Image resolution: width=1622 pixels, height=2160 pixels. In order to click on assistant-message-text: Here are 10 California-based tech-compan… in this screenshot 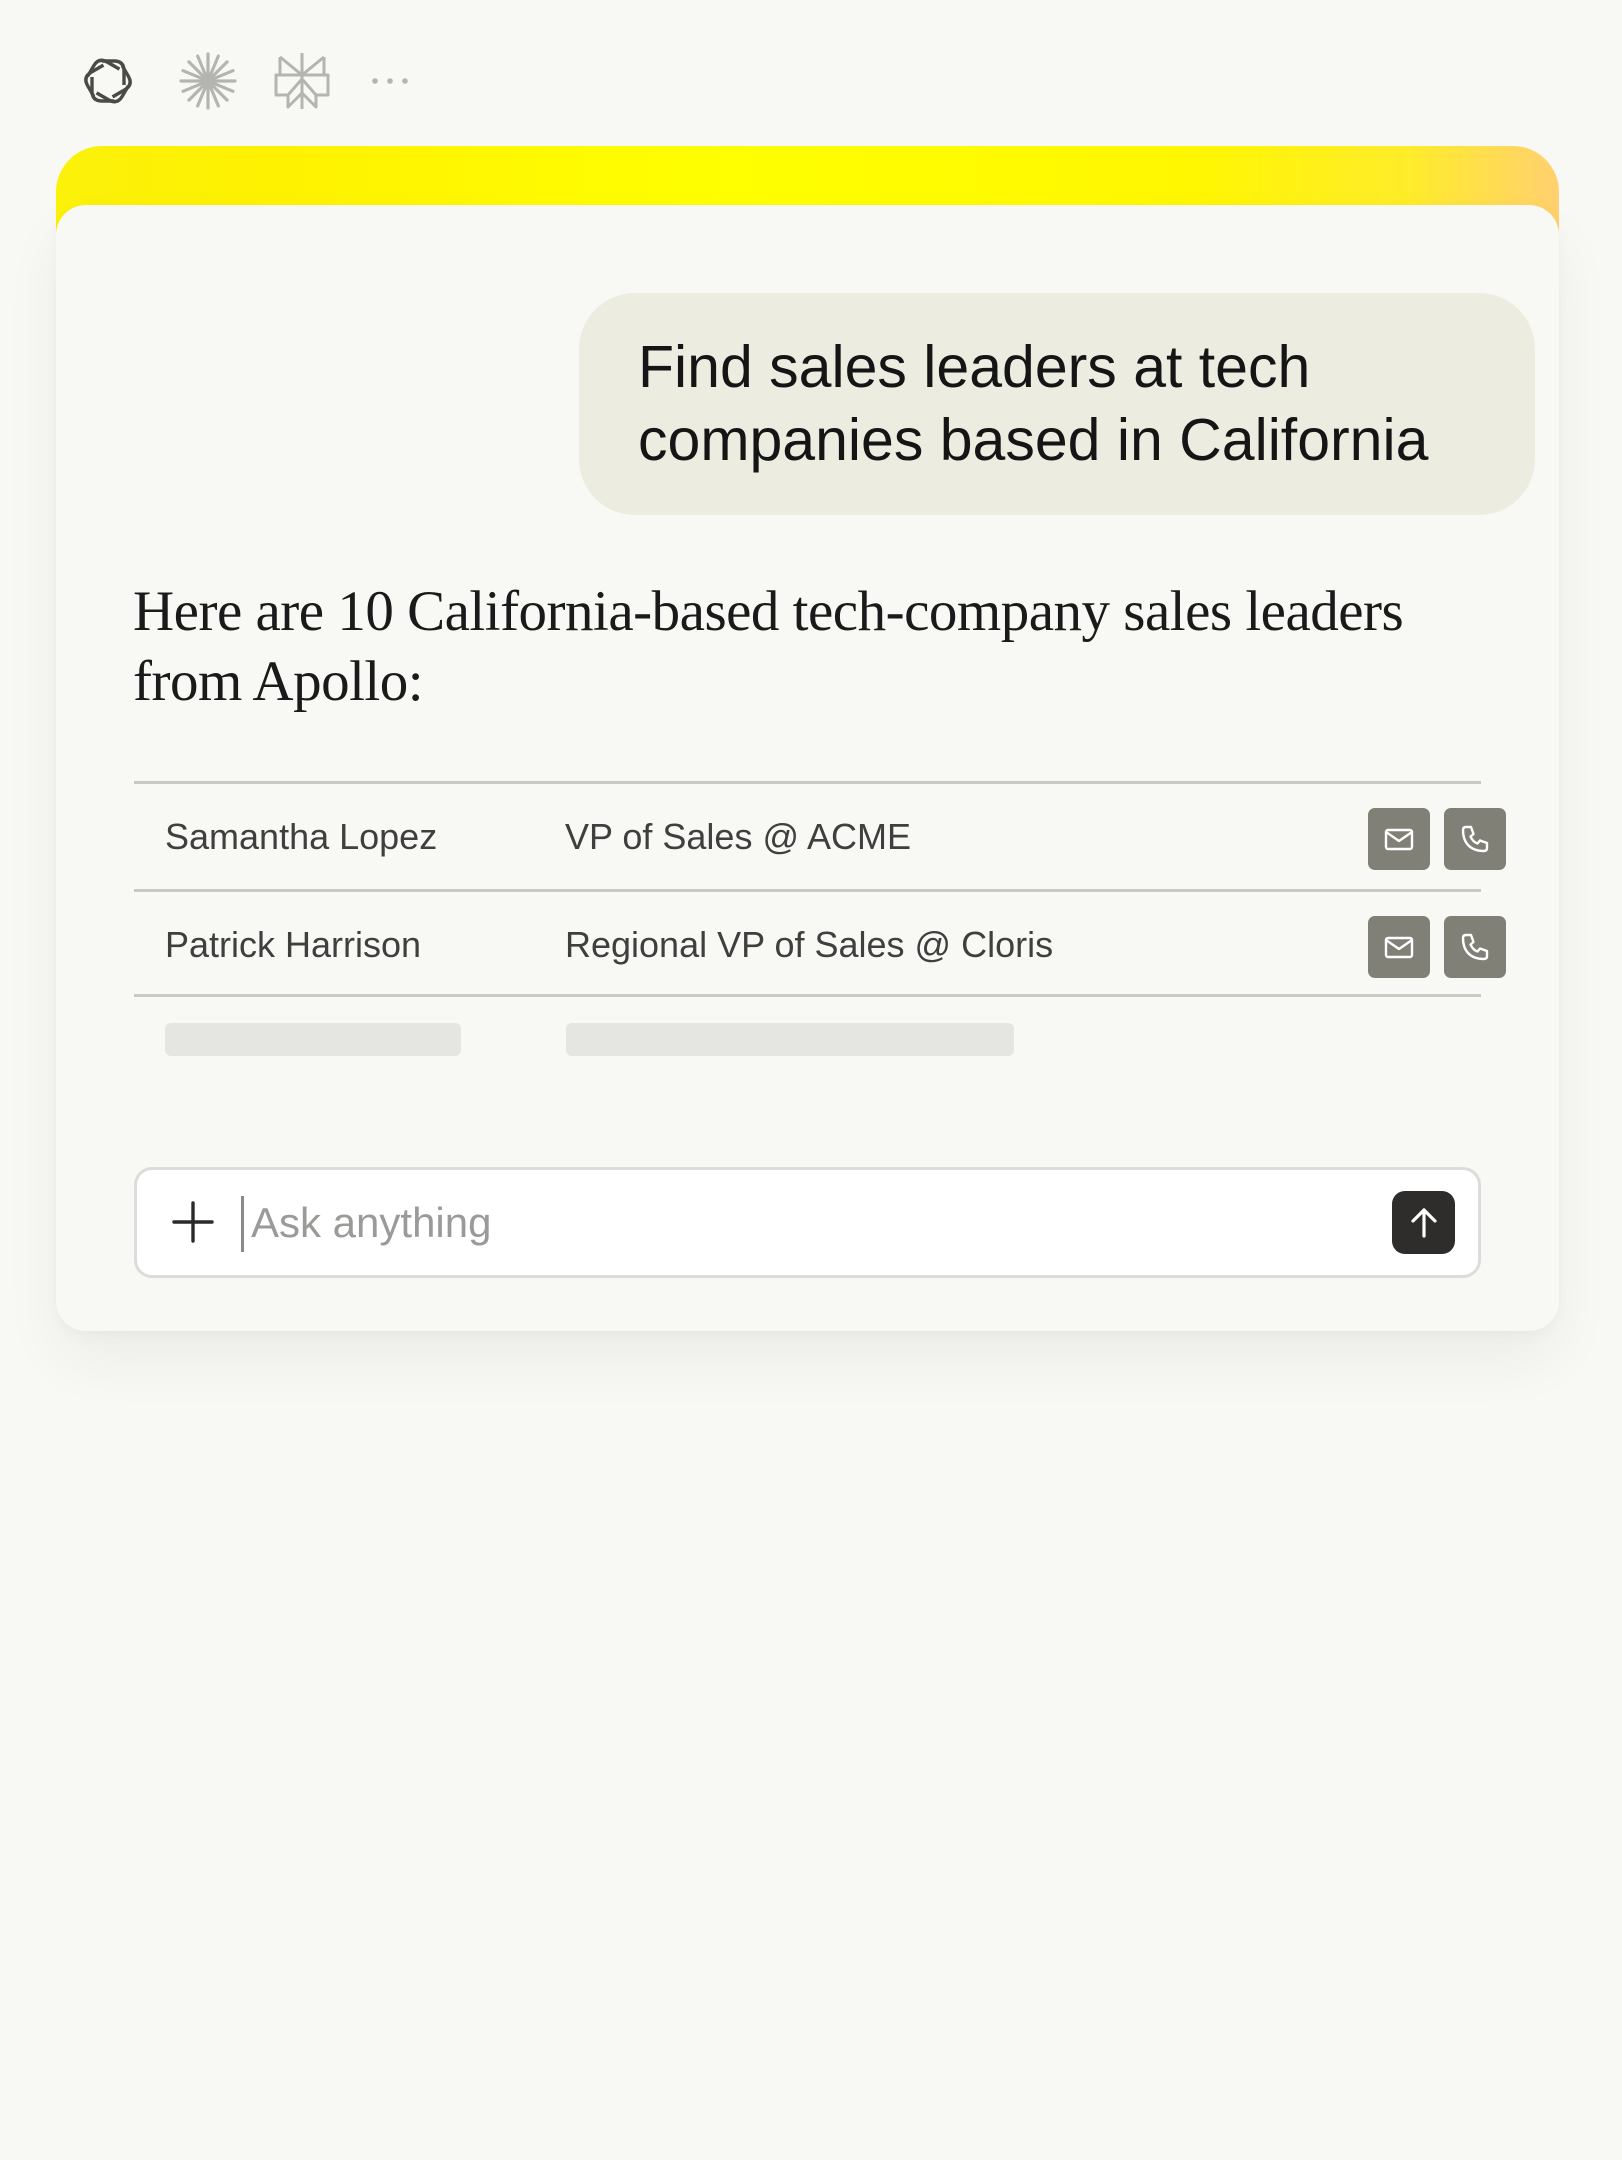, I will do `click(768, 646)`.